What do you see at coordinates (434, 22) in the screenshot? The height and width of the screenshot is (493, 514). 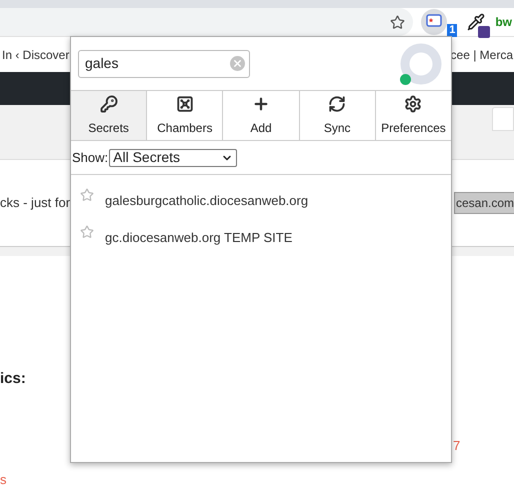 I see `extension-button` at bounding box center [434, 22].